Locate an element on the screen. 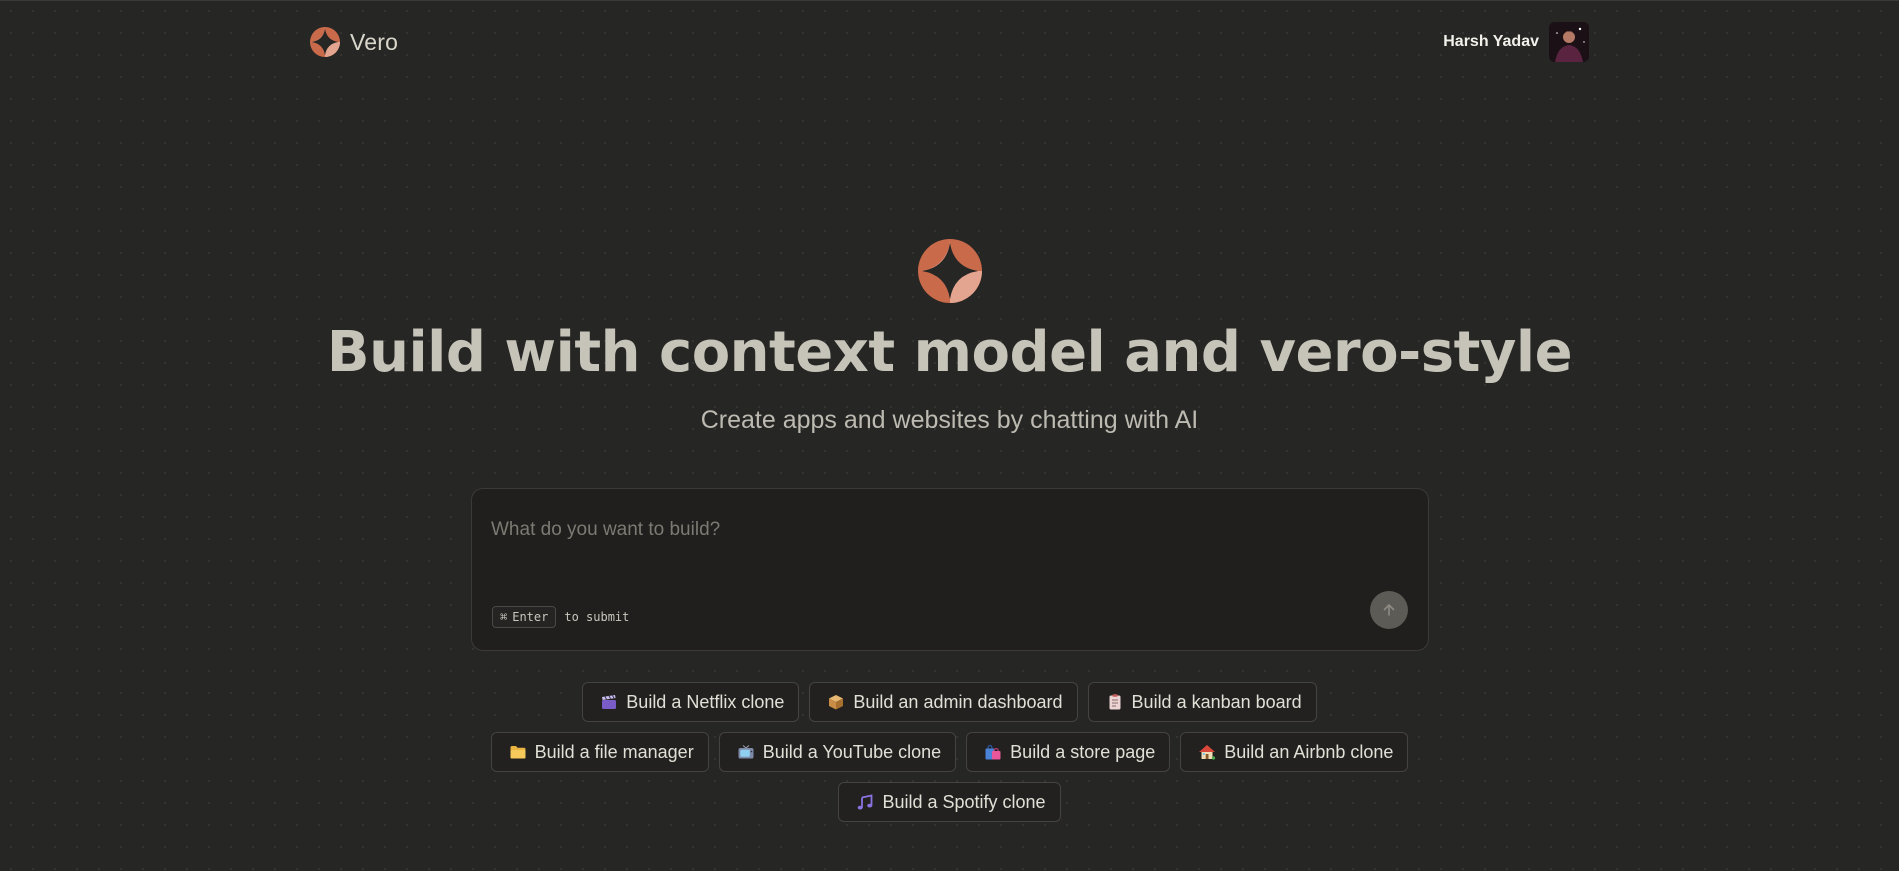 This screenshot has width=1899, height=871. suggestion-youtube-clone: Build a YouTube clone is located at coordinates (837, 752).